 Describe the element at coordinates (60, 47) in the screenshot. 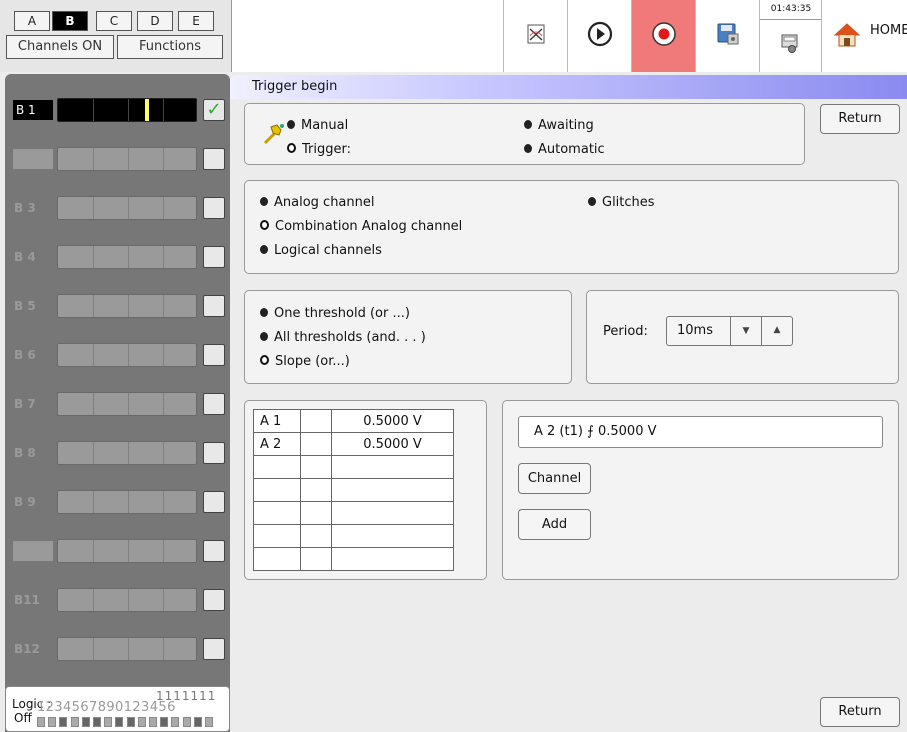

I see `channels-on-button: Channels ON` at that location.